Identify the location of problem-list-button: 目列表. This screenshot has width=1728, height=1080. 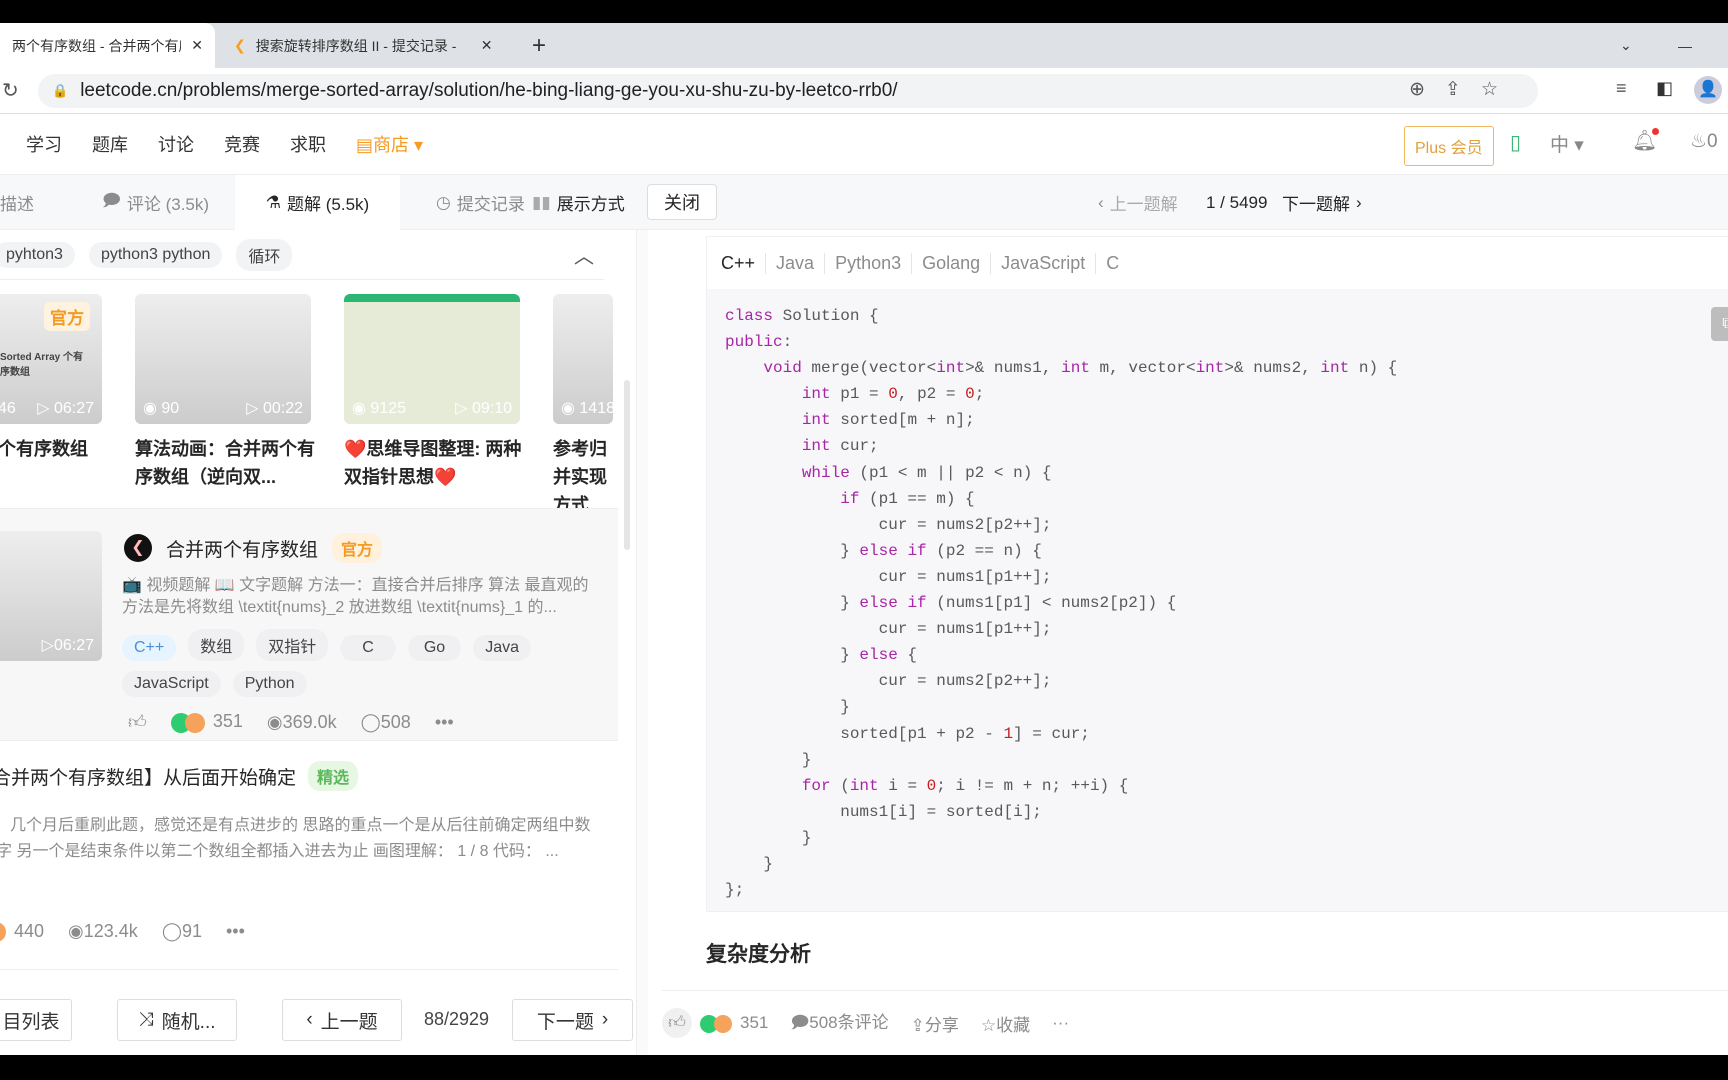
(36, 1020).